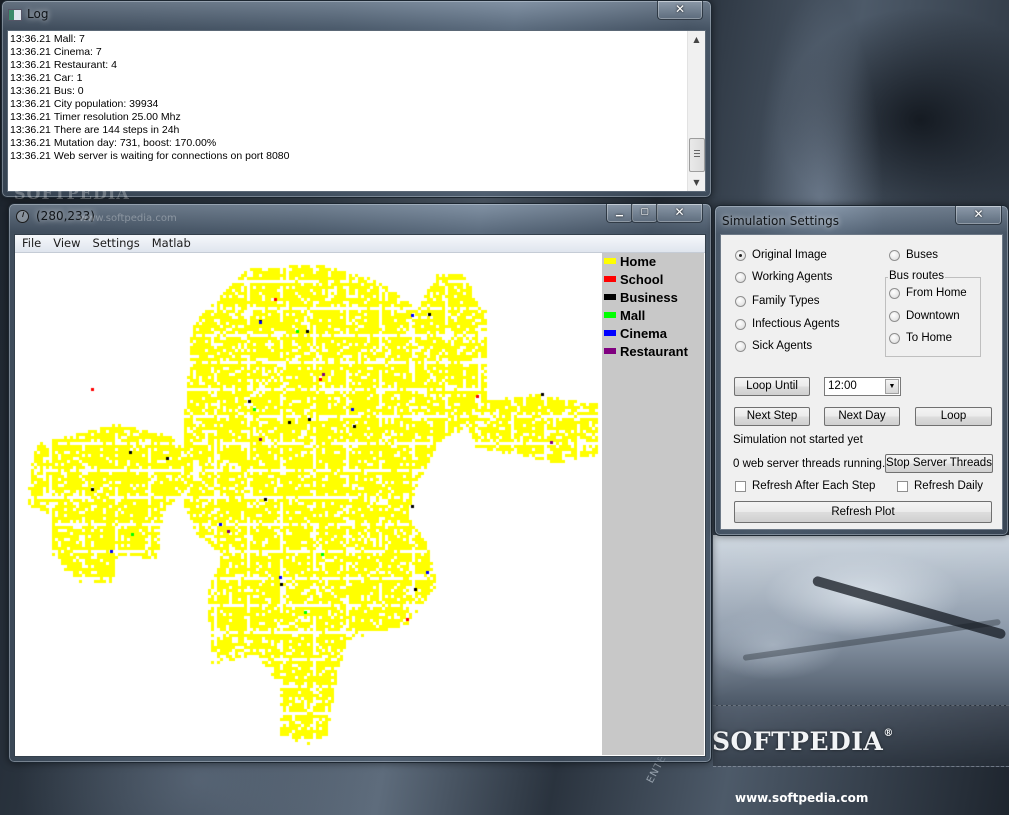 The image size is (1009, 815). I want to click on log-message: There are 144 steps in 24h, so click(116, 130).